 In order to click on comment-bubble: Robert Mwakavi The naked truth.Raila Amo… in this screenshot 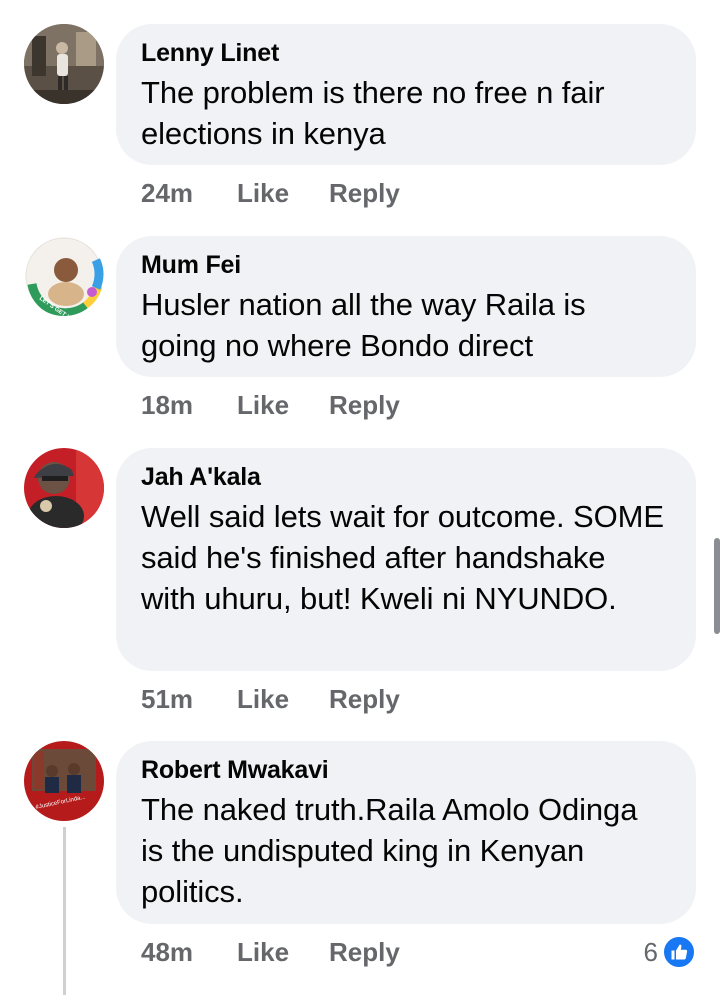, I will do `click(406, 832)`.